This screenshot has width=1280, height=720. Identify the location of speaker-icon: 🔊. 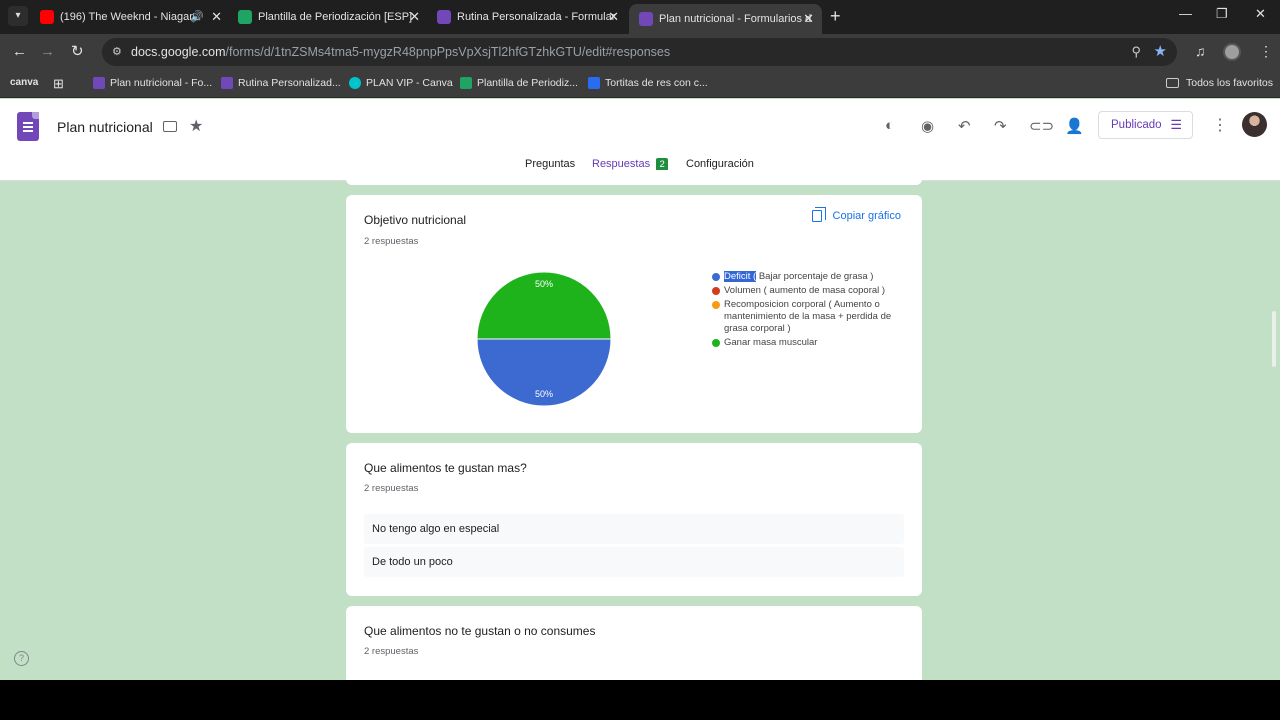
(197, 17).